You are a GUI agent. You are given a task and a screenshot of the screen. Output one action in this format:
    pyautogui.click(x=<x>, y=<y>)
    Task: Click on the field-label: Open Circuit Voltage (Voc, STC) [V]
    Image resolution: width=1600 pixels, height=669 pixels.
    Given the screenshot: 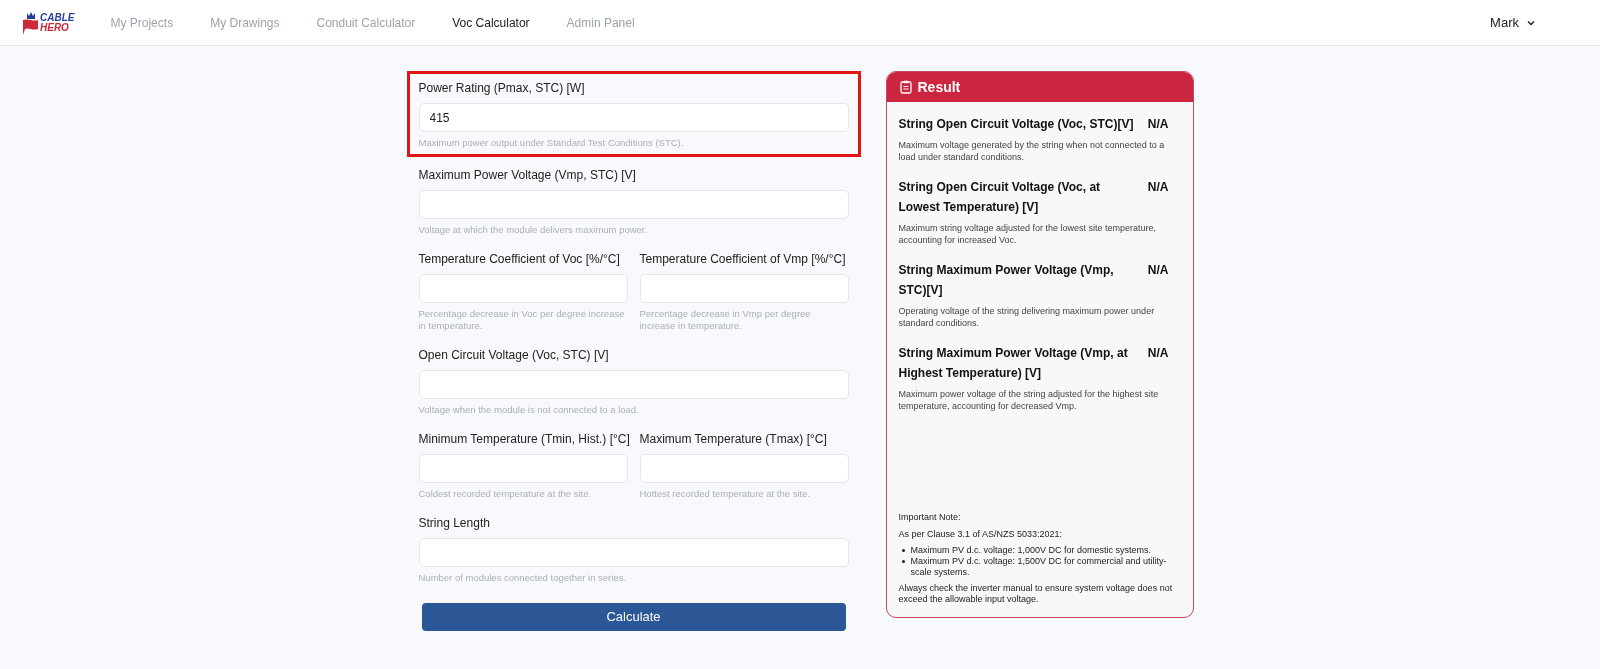 What is the action you would take?
    pyautogui.click(x=514, y=355)
    